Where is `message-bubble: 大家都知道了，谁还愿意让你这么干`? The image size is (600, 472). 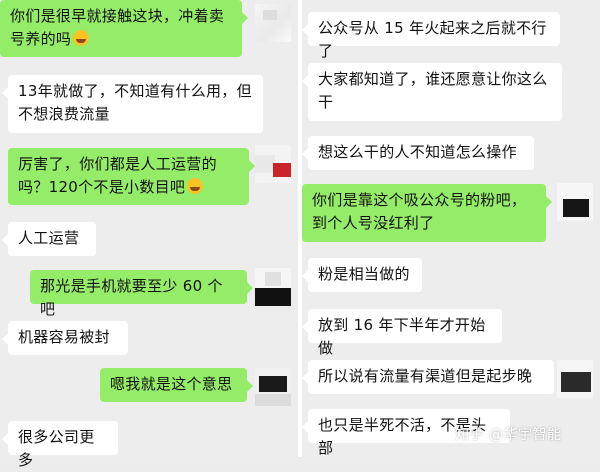 message-bubble: 大家都知道了，谁还愿意让你这么干 is located at coordinates (432, 92).